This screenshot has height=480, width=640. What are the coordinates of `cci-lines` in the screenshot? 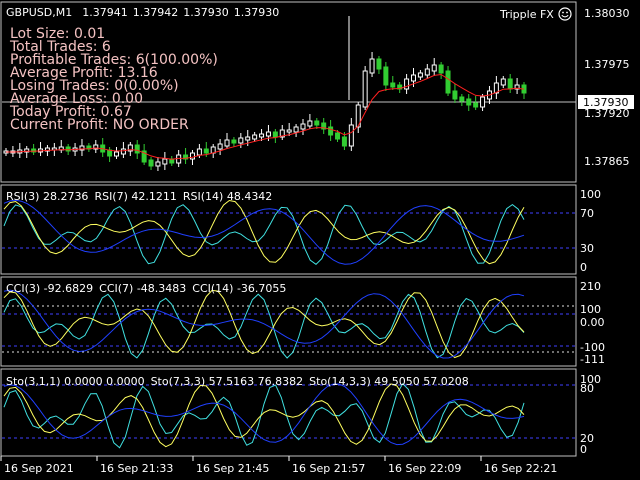 It's located at (264, 324).